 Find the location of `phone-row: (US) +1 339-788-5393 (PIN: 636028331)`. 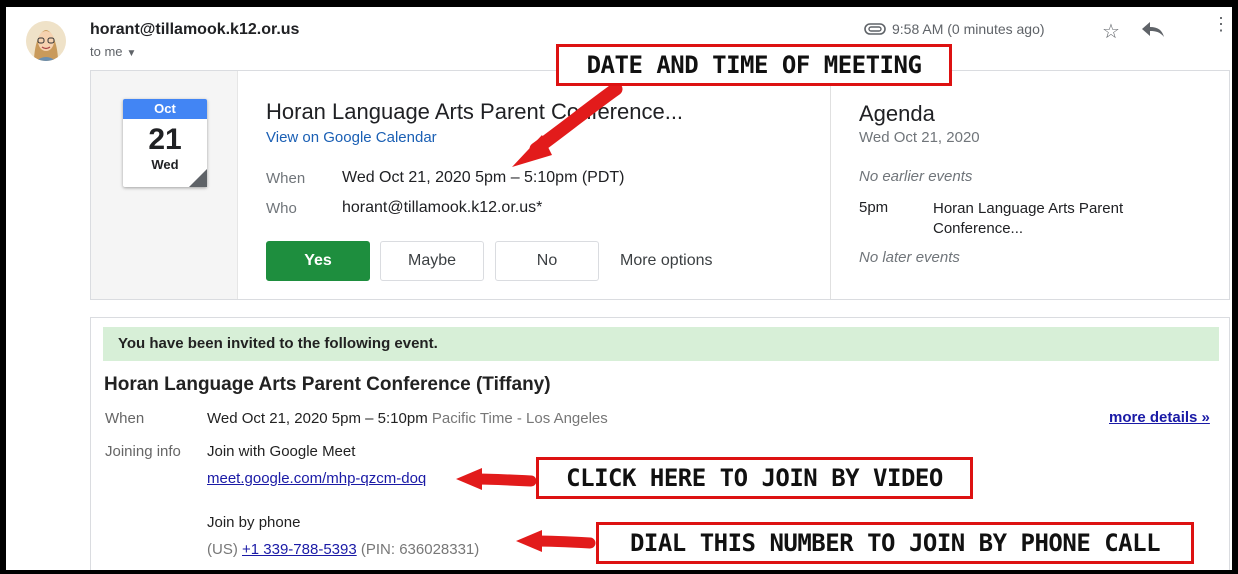

phone-row: (US) +1 339-788-5393 (PIN: 636028331) is located at coordinates (343, 549).